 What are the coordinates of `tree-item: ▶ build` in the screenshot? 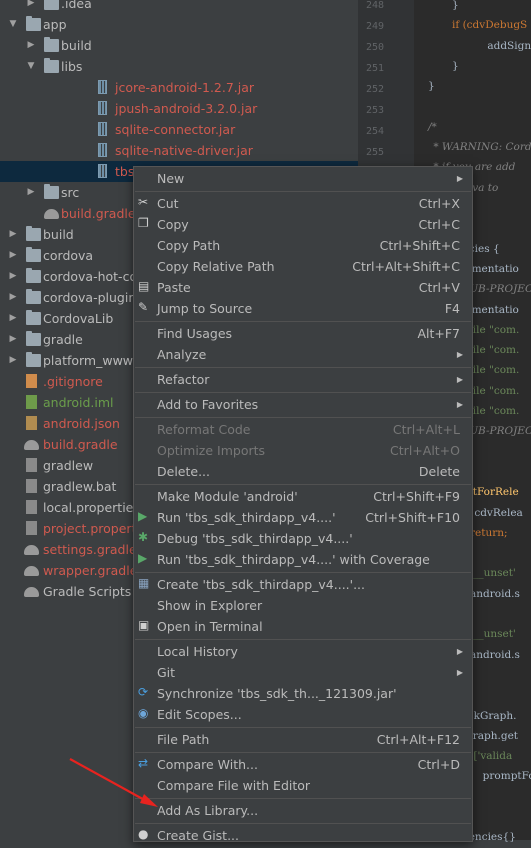 It's located at (179, 45).